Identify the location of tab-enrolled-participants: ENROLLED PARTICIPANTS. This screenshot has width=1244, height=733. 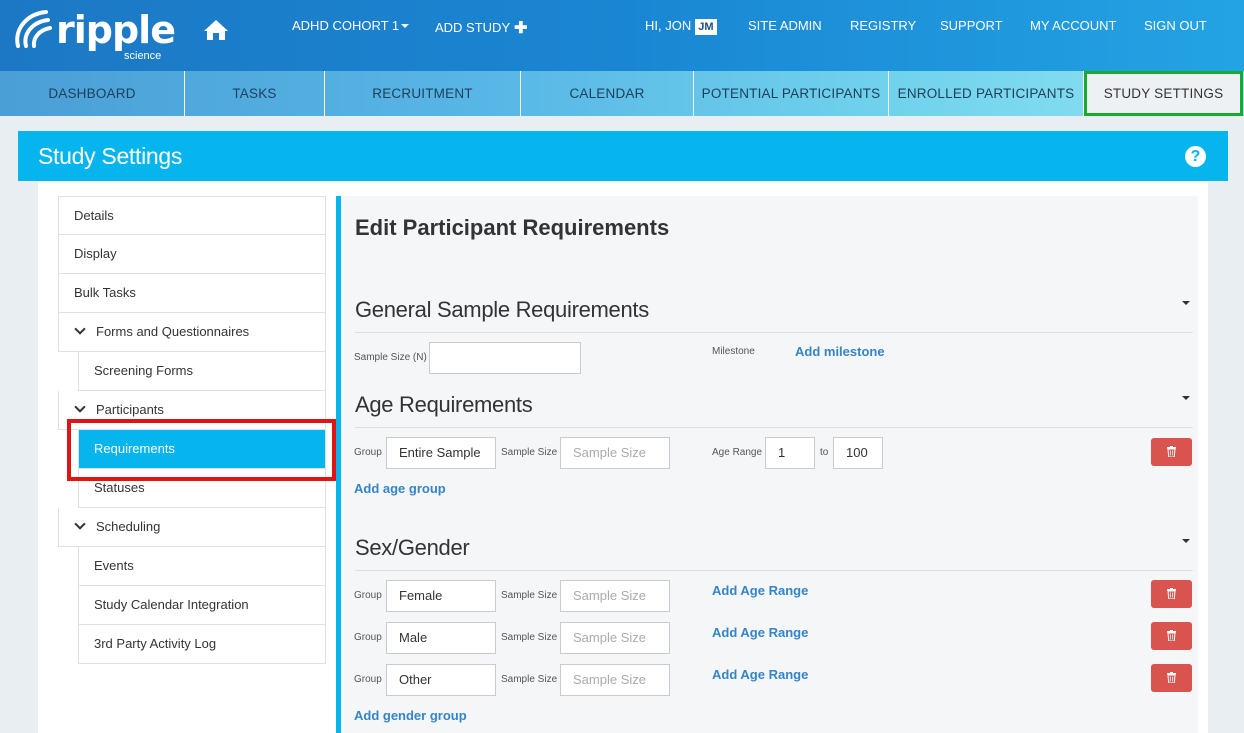
(986, 93).